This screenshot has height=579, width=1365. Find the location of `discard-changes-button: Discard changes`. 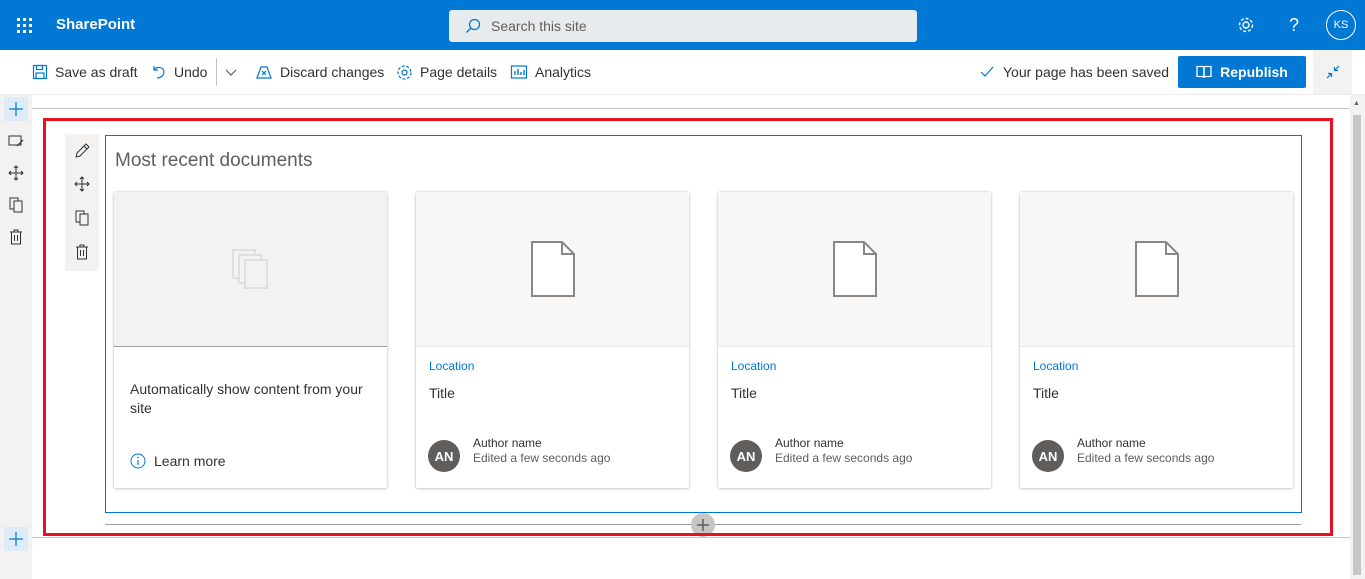

discard-changes-button: Discard changes is located at coordinates (319, 72).